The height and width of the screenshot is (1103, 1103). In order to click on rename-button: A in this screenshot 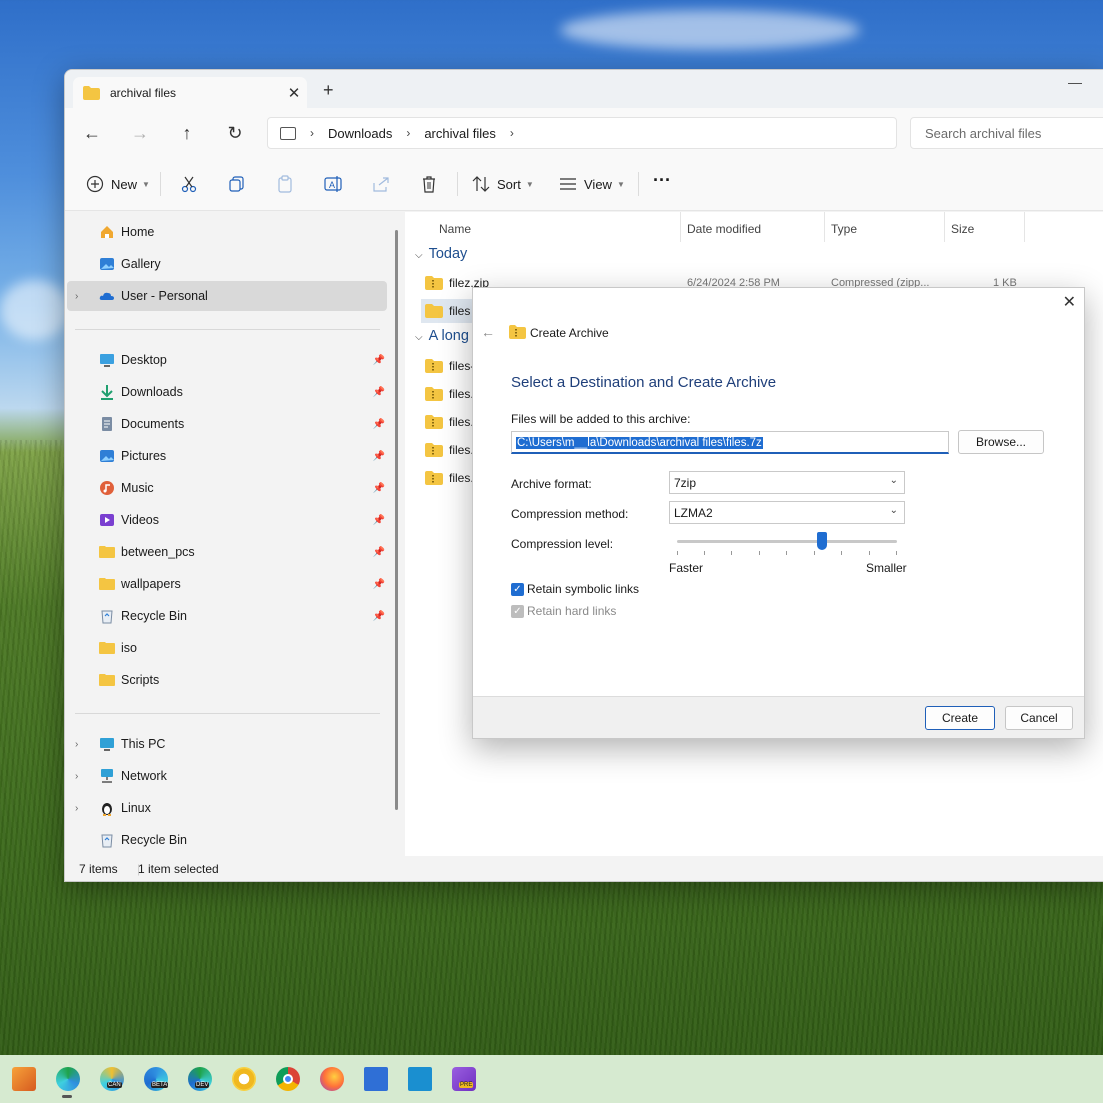, I will do `click(333, 184)`.